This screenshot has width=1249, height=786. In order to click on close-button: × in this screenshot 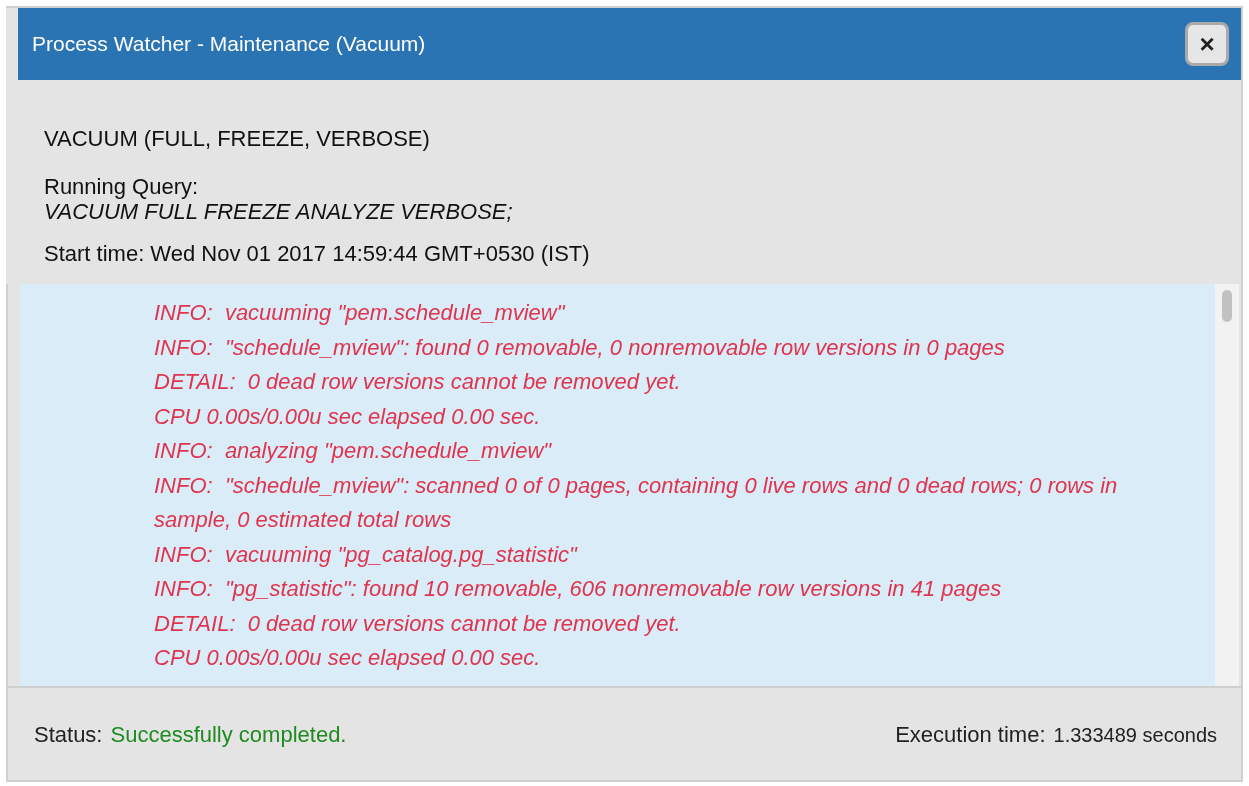, I will do `click(1207, 44)`.